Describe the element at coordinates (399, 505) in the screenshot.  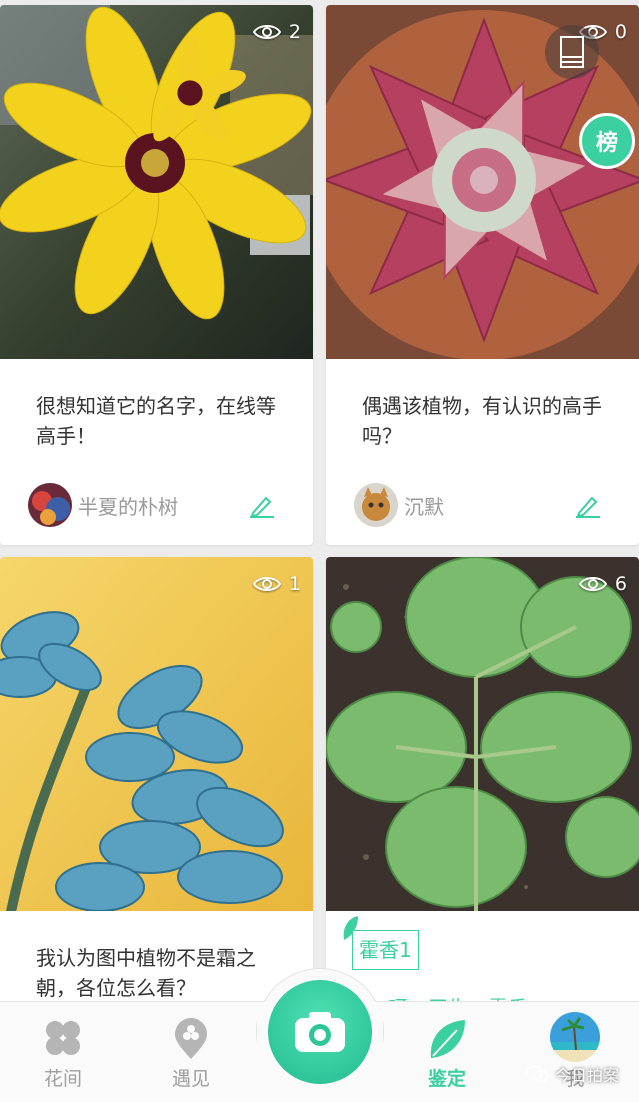
I see `author: 沉默` at that location.